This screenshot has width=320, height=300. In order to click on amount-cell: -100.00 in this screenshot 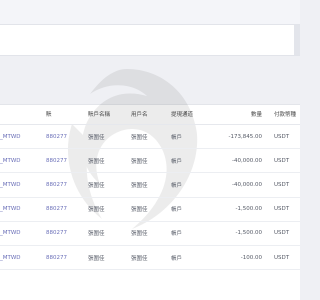, I will do `click(241, 258)`.